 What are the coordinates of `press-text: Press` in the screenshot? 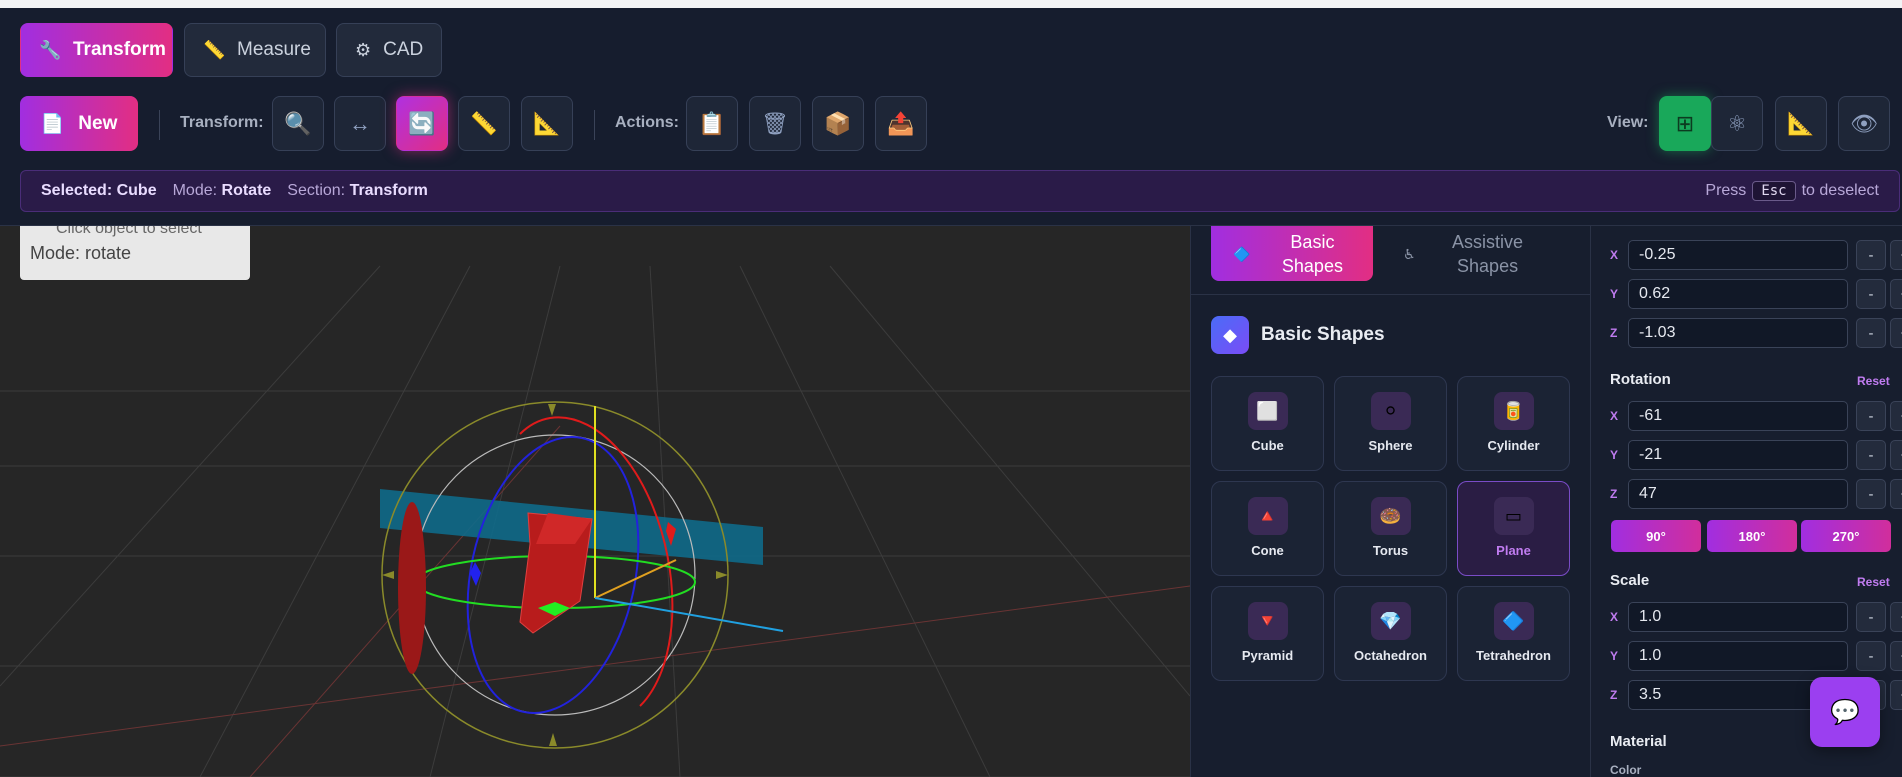 It's located at (1726, 190).